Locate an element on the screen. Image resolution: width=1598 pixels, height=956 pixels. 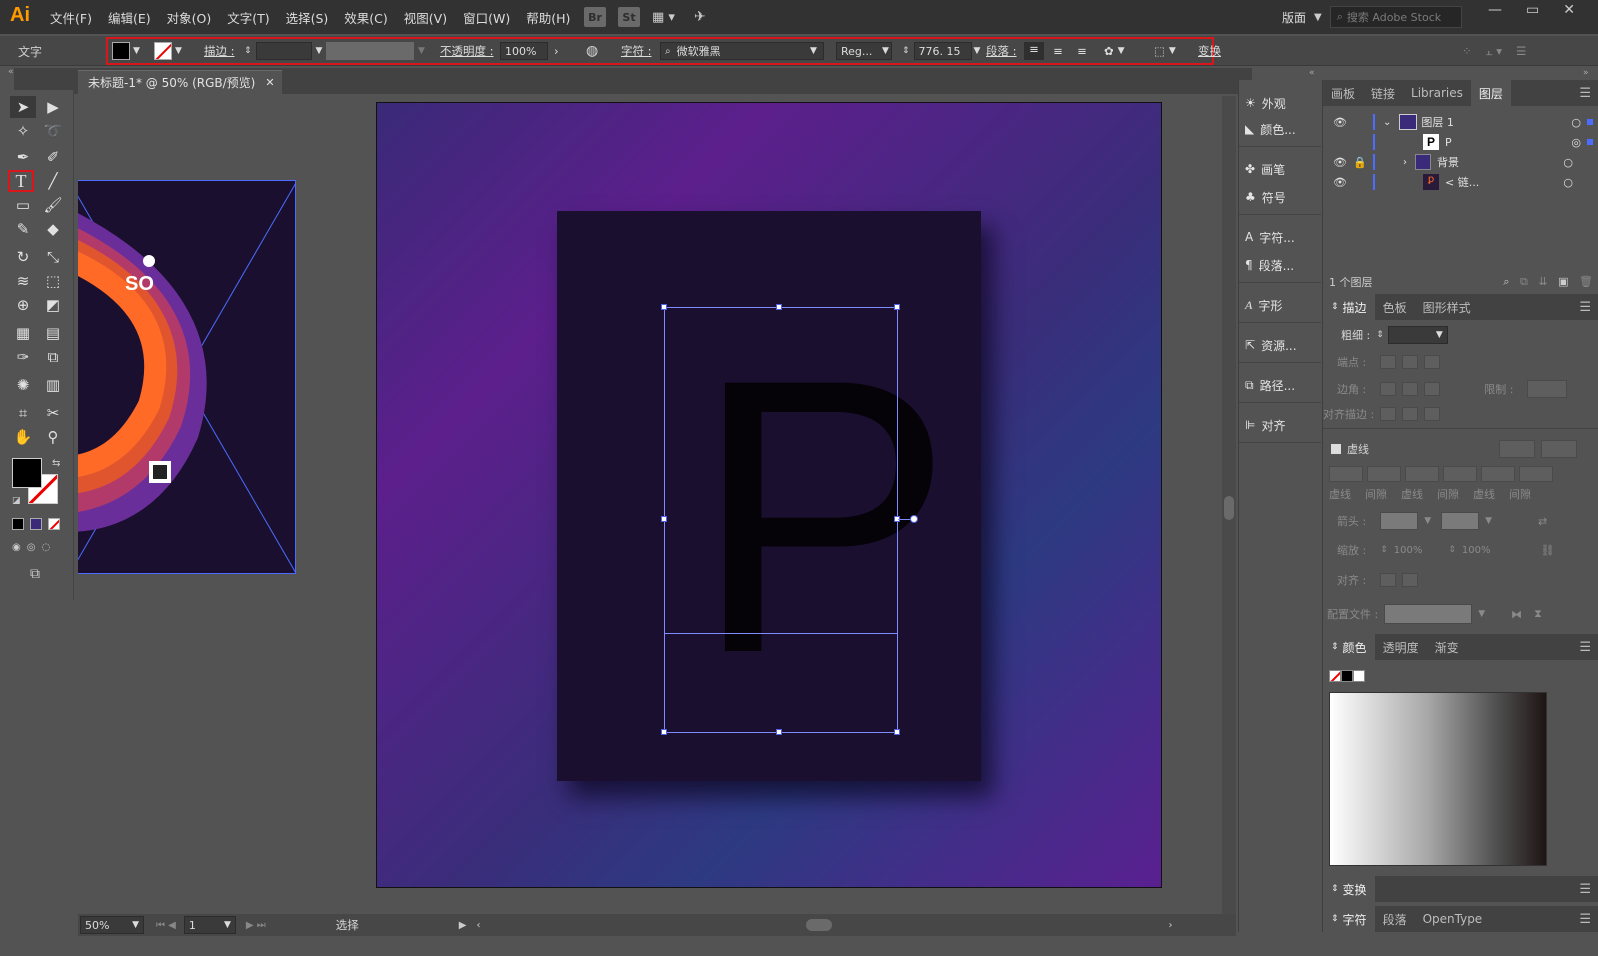
perspective-grid-tool-icon: ◩ is located at coordinates (53, 305).